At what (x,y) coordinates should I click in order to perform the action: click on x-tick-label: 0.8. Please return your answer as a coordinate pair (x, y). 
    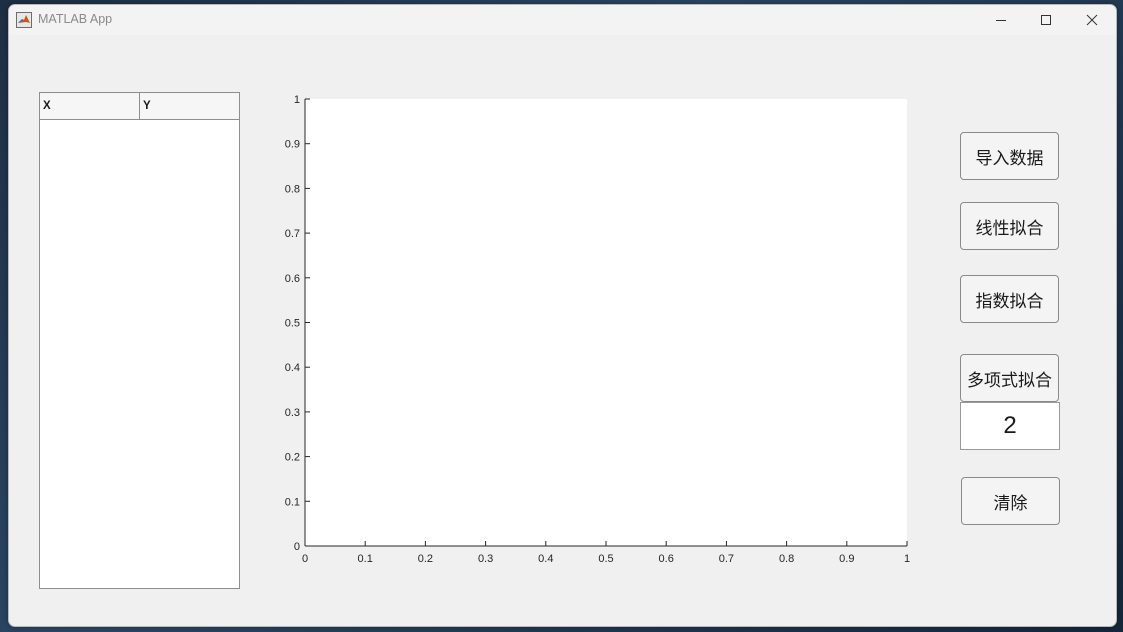
    Looking at the image, I should click on (786, 559).